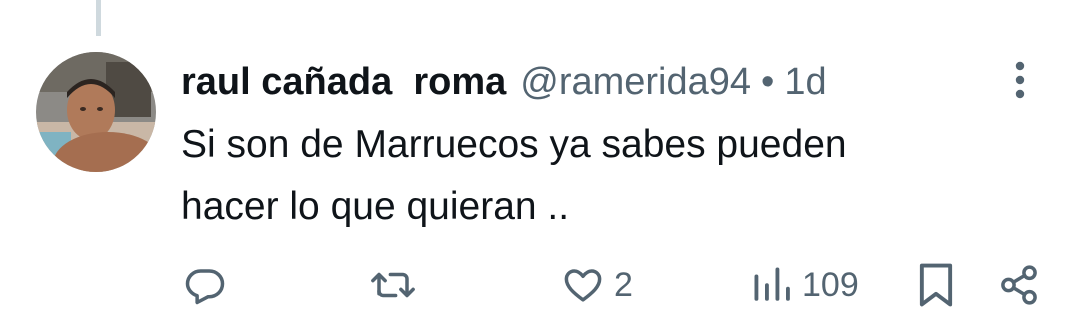  I want to click on retweet-button, so click(398, 285).